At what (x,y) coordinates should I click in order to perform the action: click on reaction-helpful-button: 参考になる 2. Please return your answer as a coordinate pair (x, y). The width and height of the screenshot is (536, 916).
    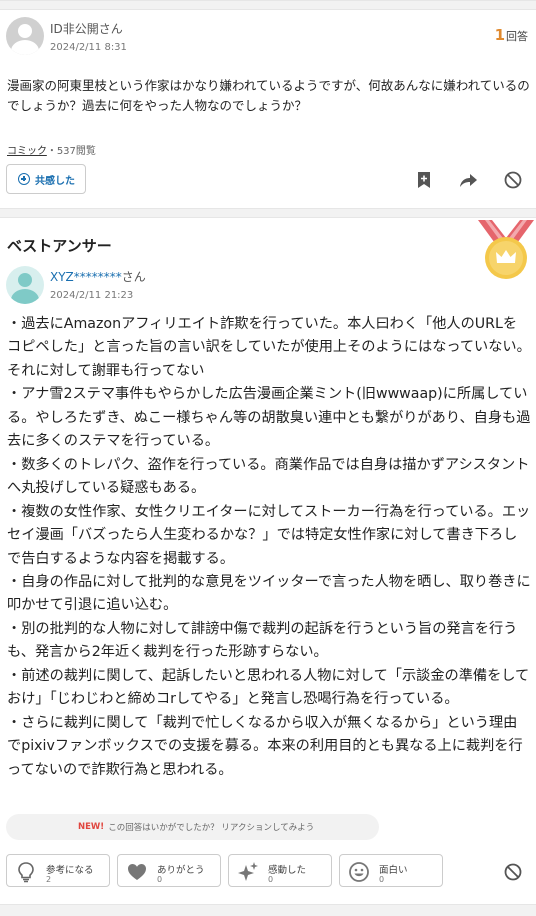
    Looking at the image, I should click on (58, 870).